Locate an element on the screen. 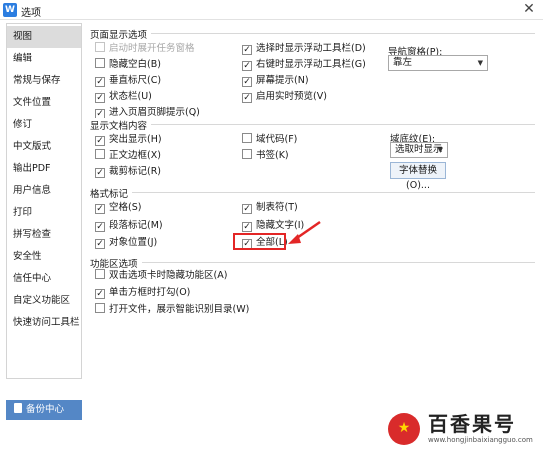 This screenshot has width=543, height=450. checkbox-crop-marks: ✓ 裁剪标记(R) is located at coordinates (128, 171).